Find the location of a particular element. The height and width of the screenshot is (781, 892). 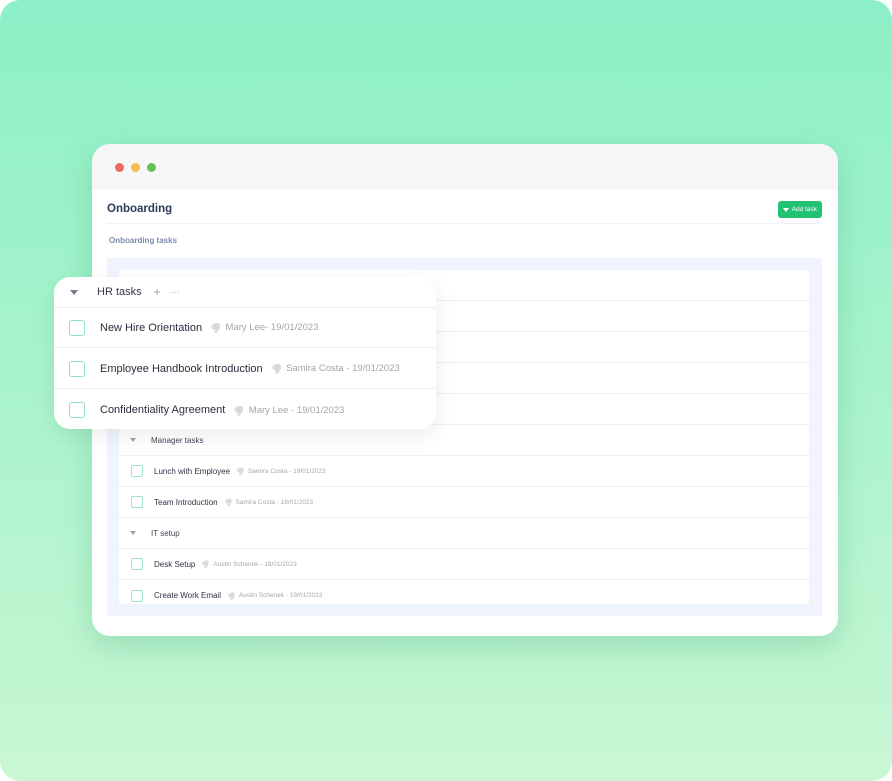

window-titlebar is located at coordinates (465, 167).